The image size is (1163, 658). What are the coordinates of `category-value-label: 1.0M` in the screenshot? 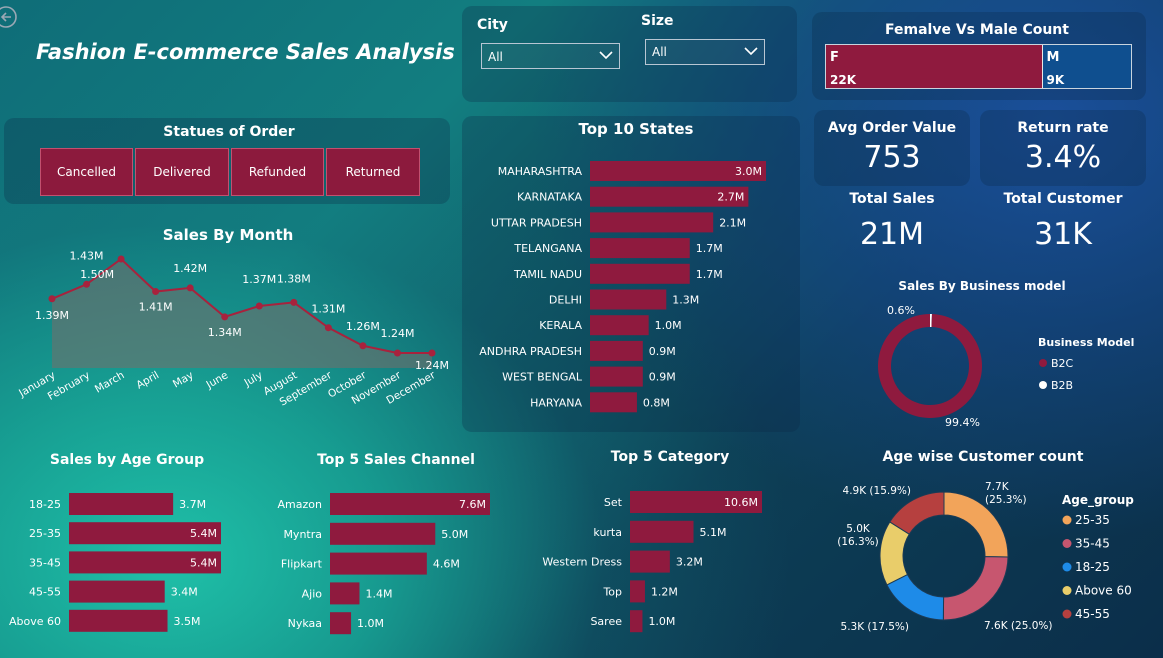 It's located at (661, 621).